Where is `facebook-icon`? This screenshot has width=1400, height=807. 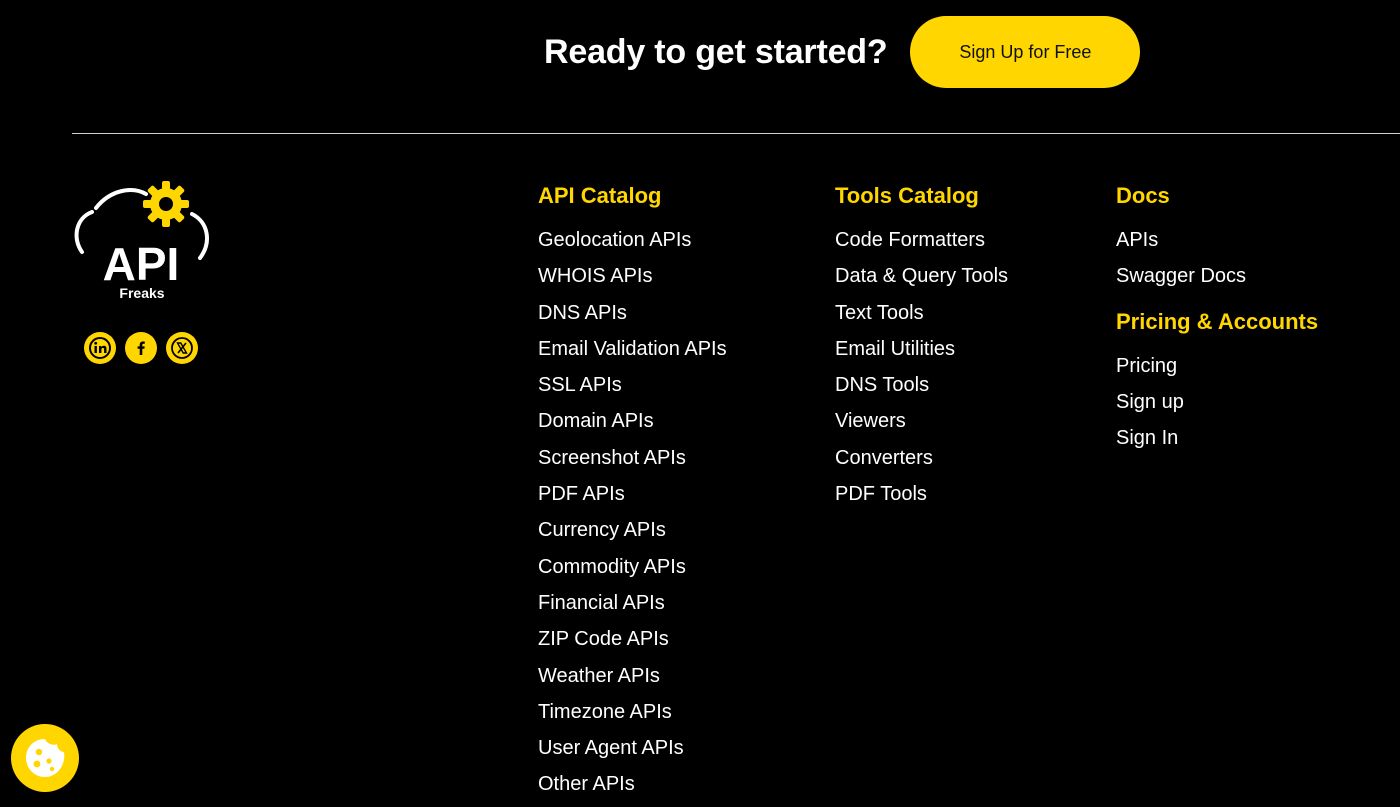 facebook-icon is located at coordinates (141, 348).